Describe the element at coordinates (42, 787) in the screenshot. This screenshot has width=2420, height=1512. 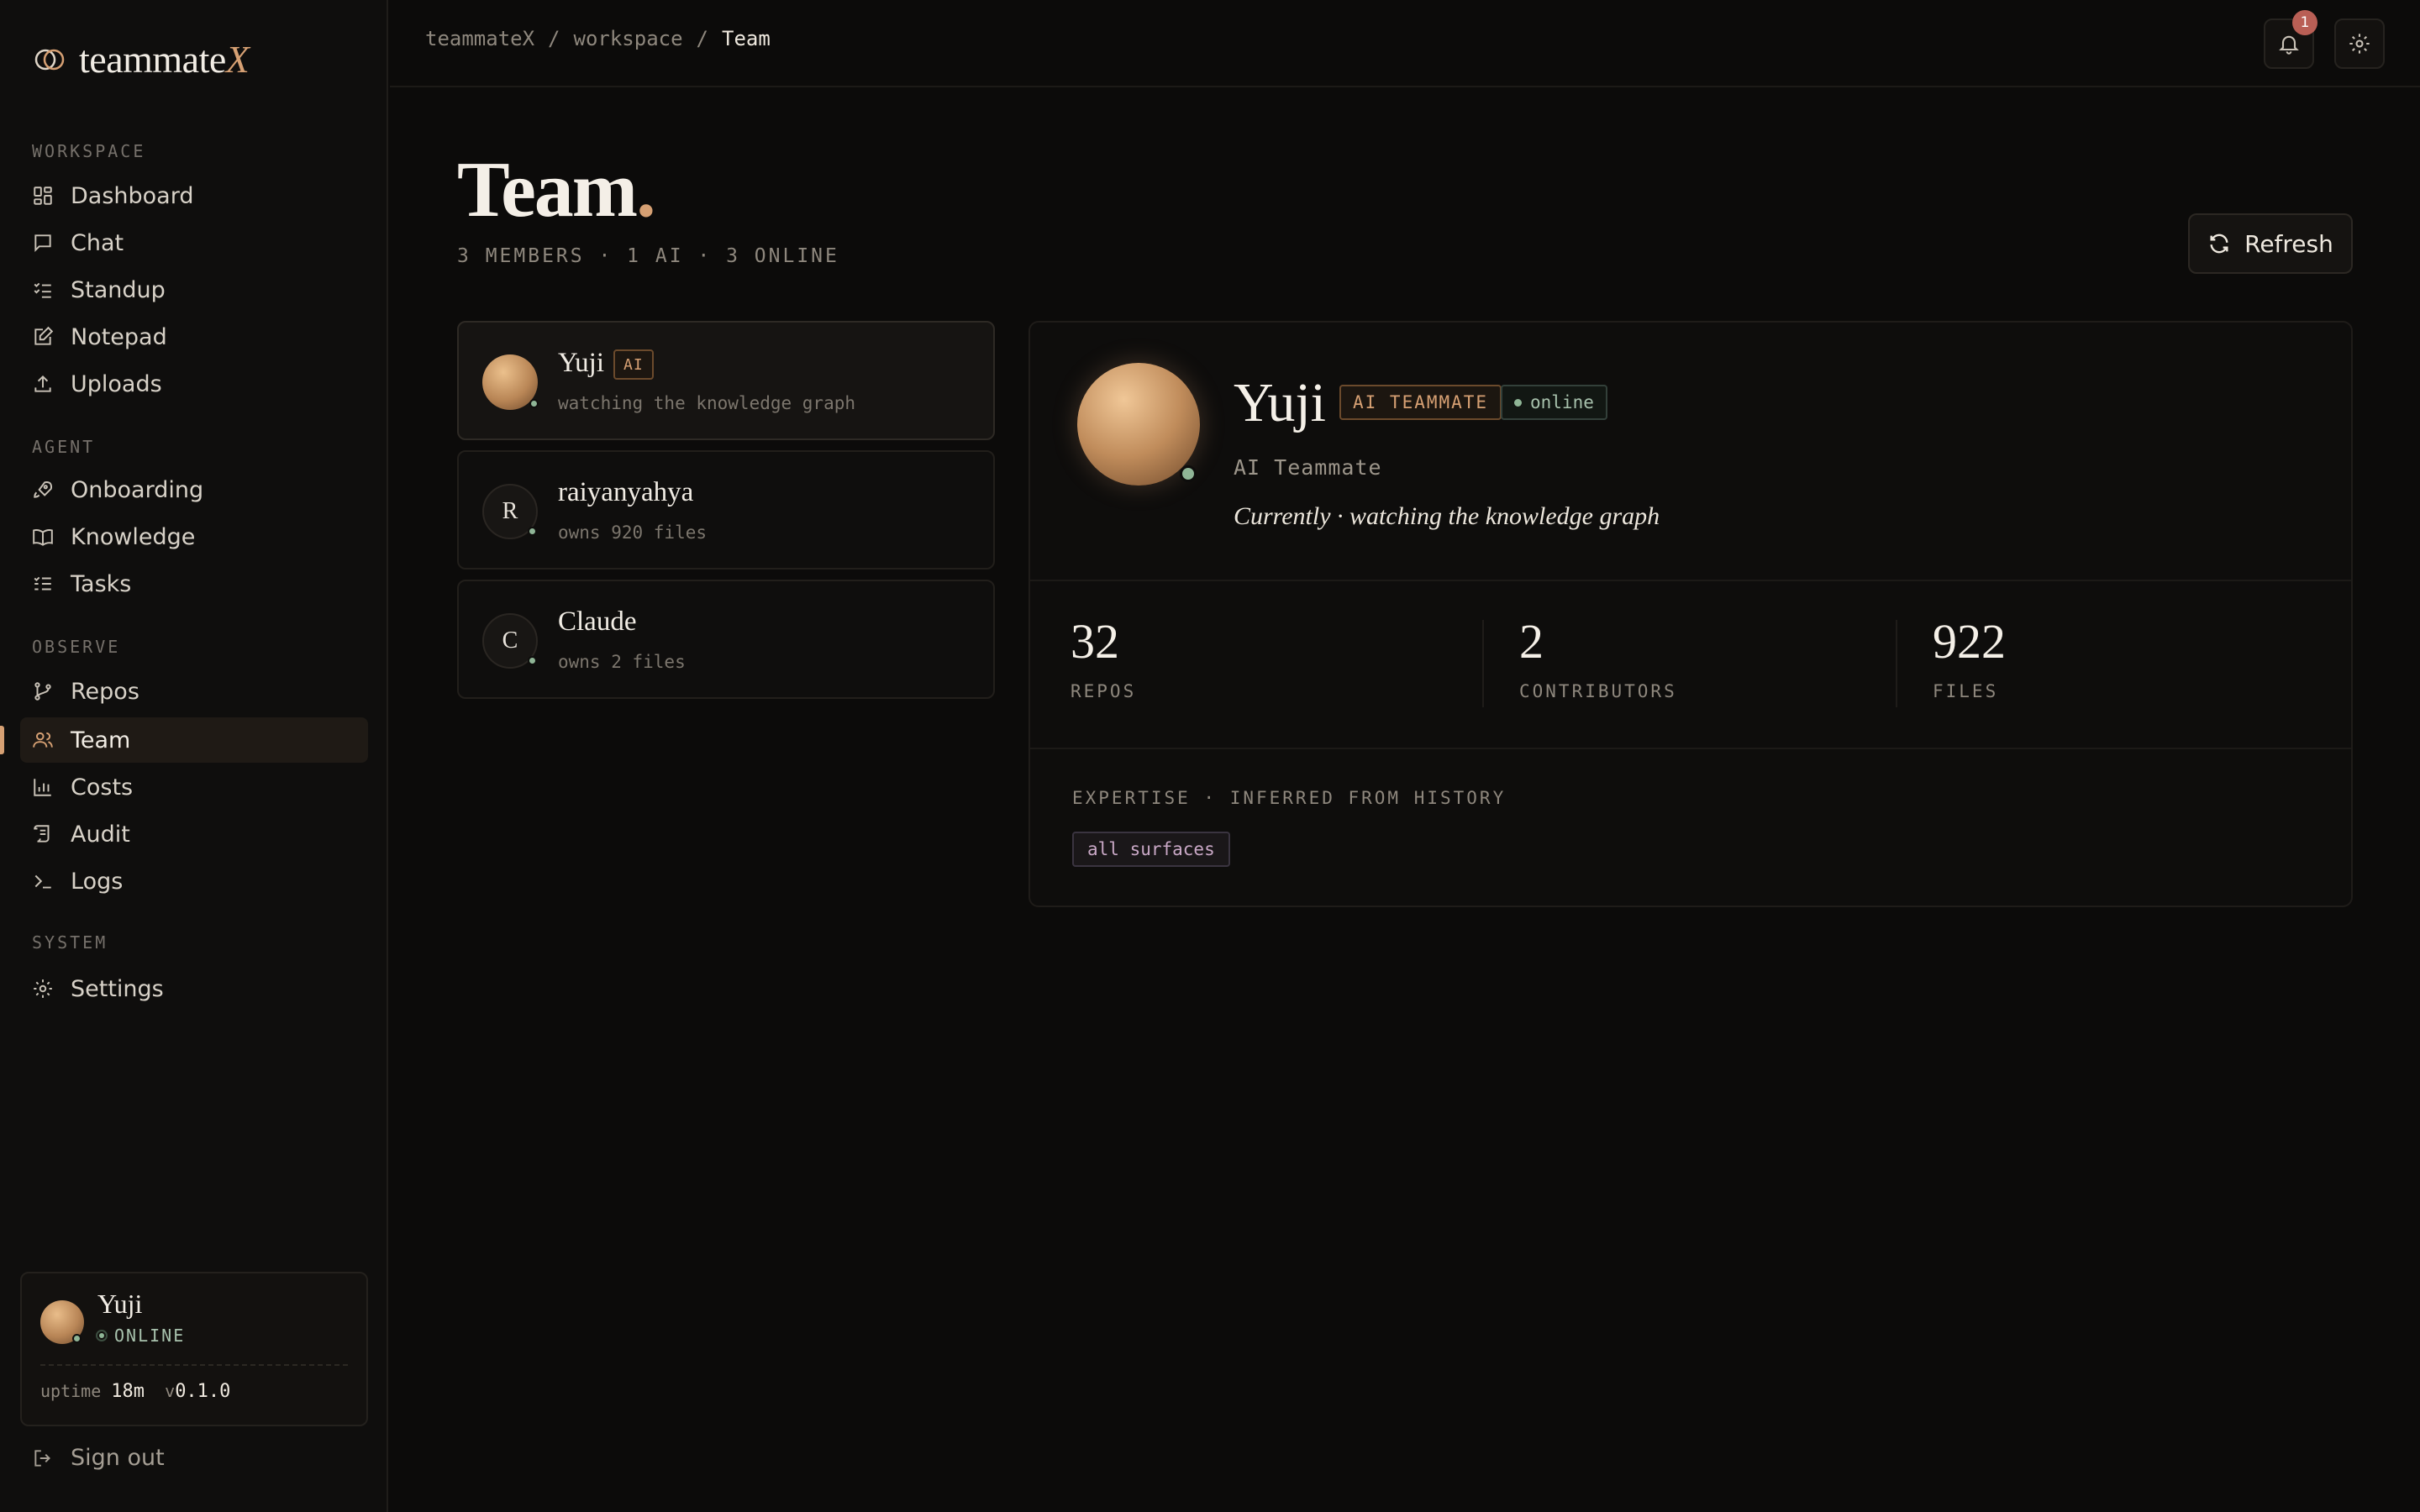
I see `bar-chart-icon` at that location.